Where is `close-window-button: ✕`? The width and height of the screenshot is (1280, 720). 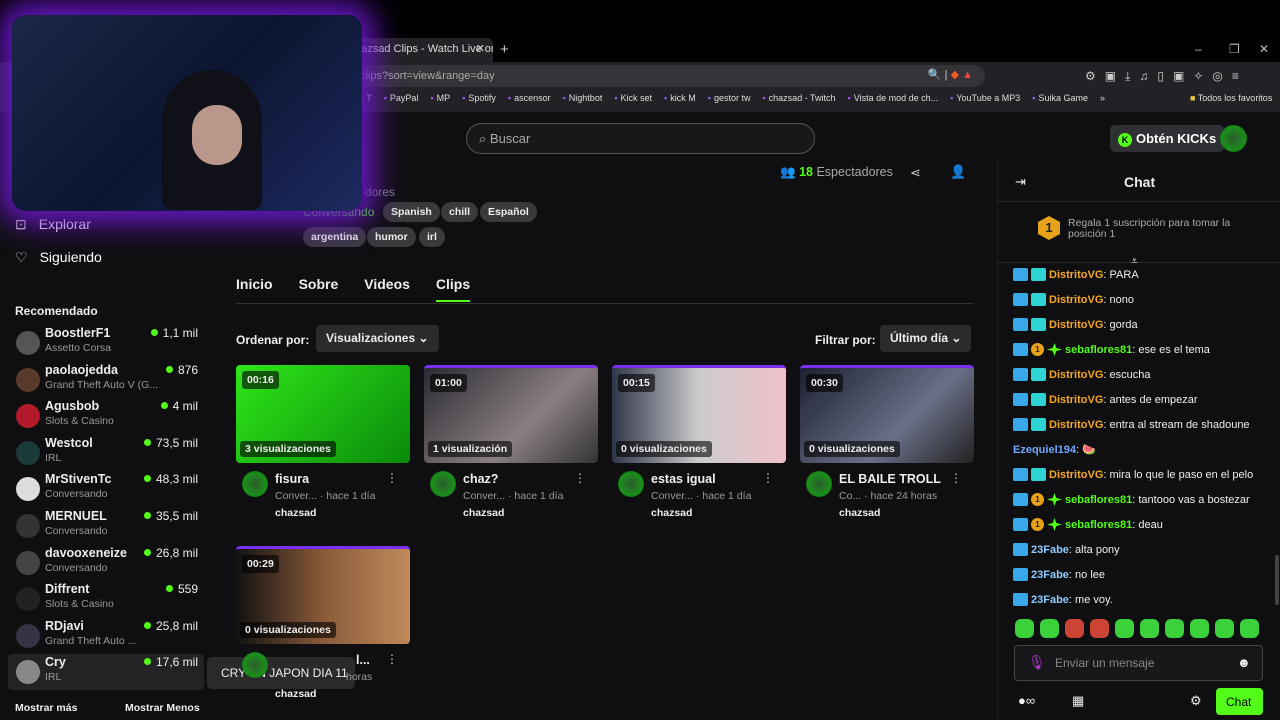
close-window-button: ✕ is located at coordinates (1264, 49).